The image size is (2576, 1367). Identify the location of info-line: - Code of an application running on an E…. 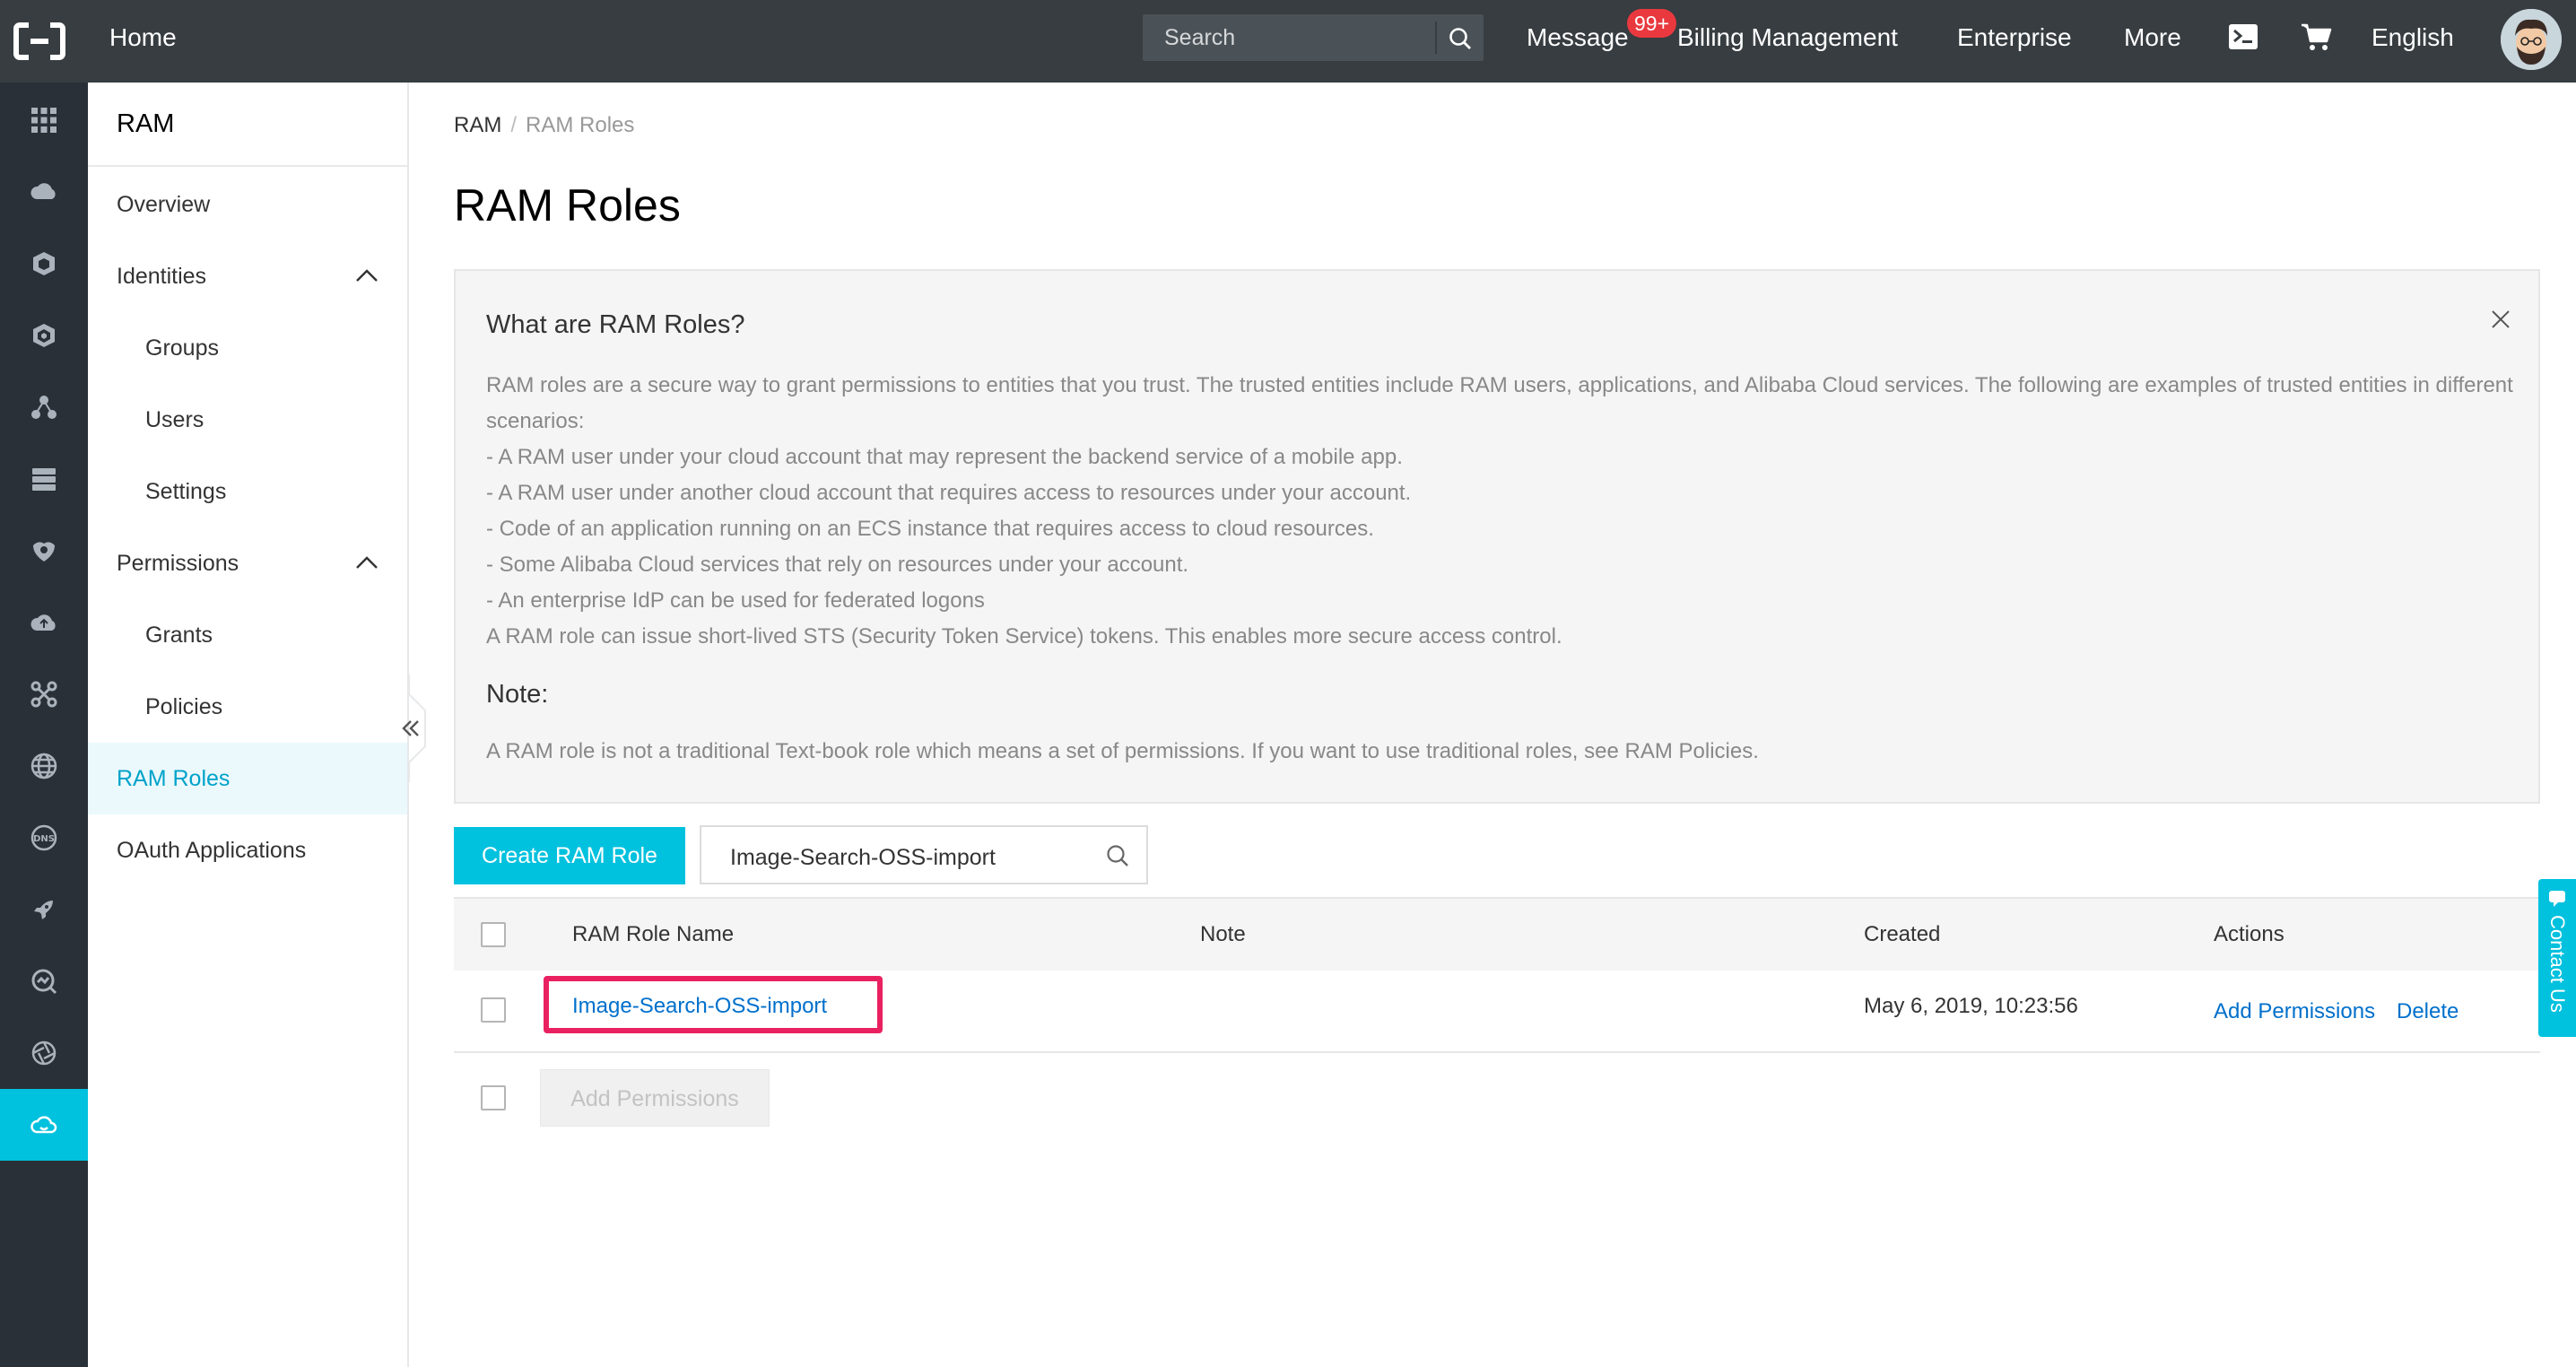
(930, 529).